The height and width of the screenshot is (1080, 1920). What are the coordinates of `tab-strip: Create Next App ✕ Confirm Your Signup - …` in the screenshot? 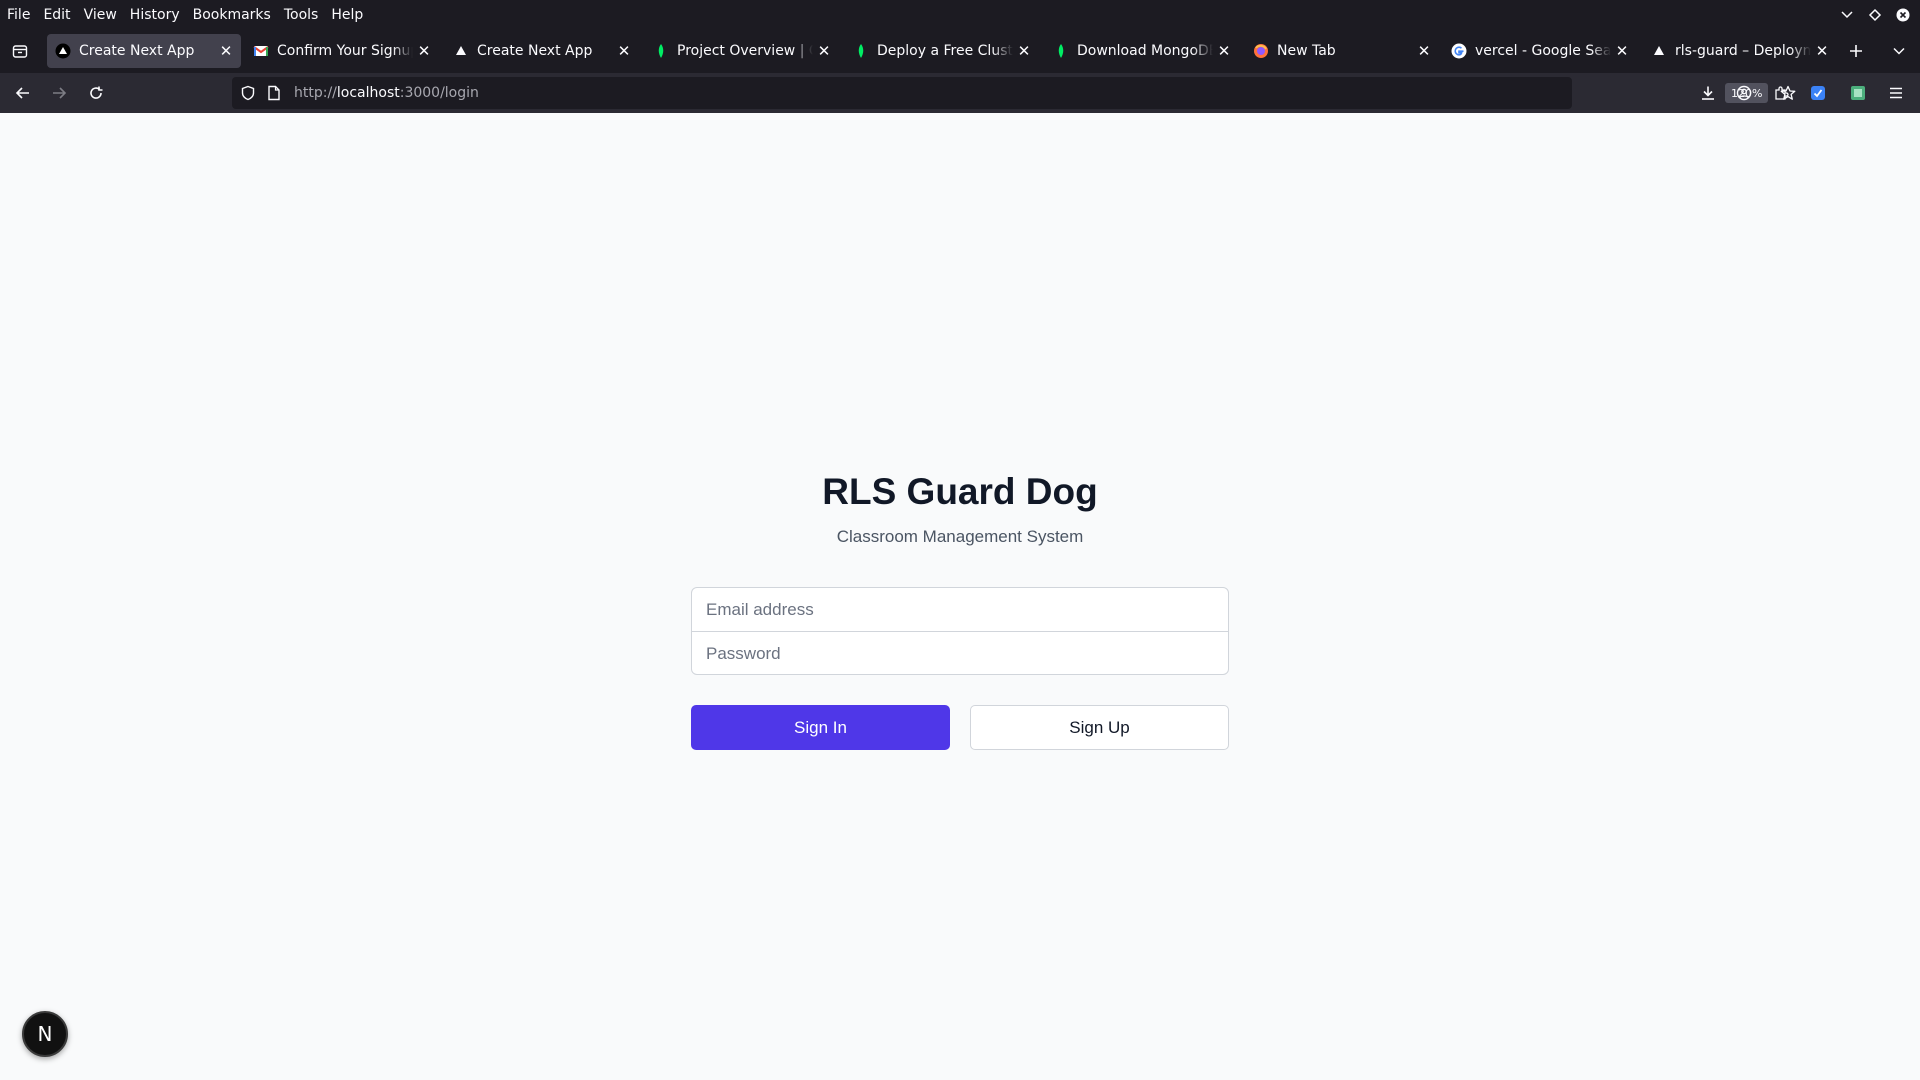 It's located at (960, 51).